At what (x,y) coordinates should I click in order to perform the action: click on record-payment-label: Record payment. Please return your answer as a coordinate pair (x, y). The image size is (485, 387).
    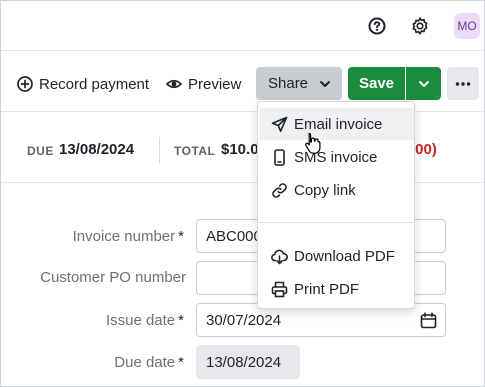
    Looking at the image, I should click on (94, 84).